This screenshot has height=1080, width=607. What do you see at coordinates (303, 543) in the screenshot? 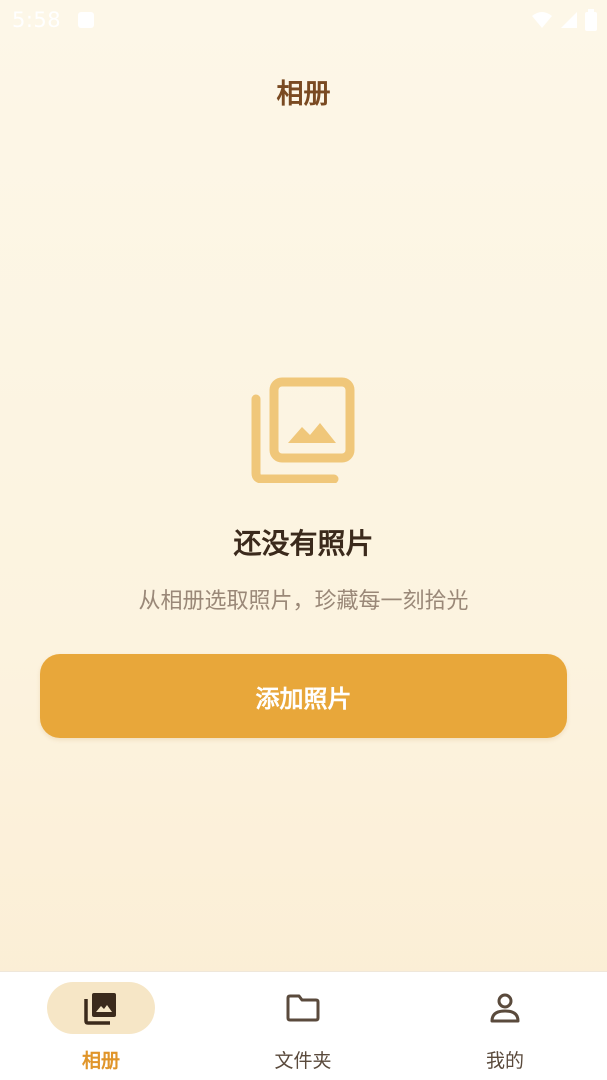
I see `empty-state-title: 还没有照片` at bounding box center [303, 543].